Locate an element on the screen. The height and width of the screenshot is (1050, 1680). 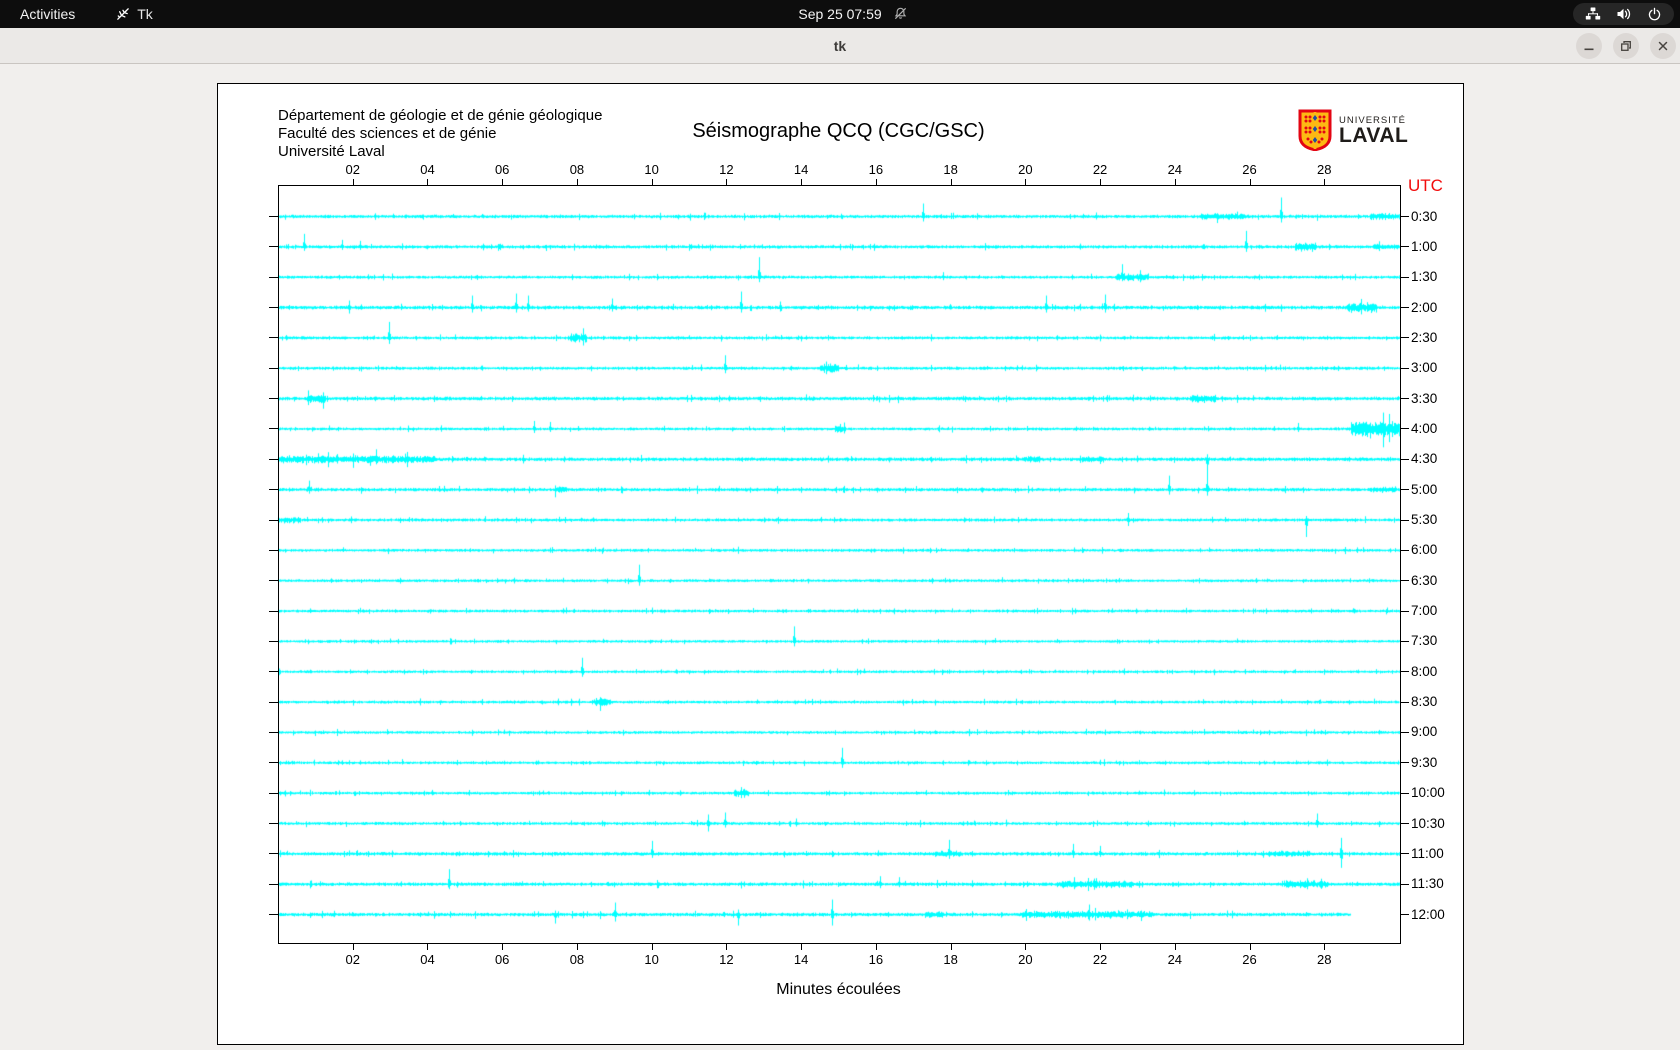
time-label: 3:00 is located at coordinates (1424, 368).